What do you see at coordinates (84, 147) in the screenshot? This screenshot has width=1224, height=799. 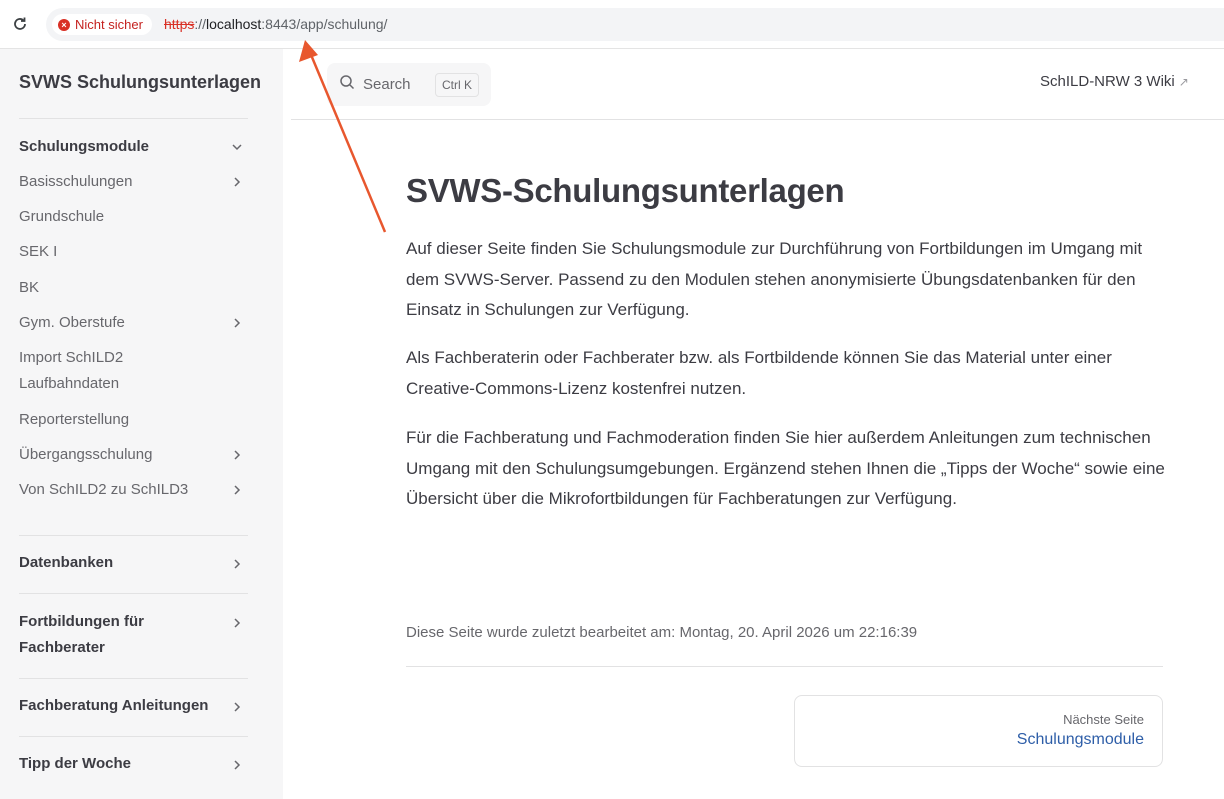 I see `nav-group-schulungsmodule: Schulungsmodule` at bounding box center [84, 147].